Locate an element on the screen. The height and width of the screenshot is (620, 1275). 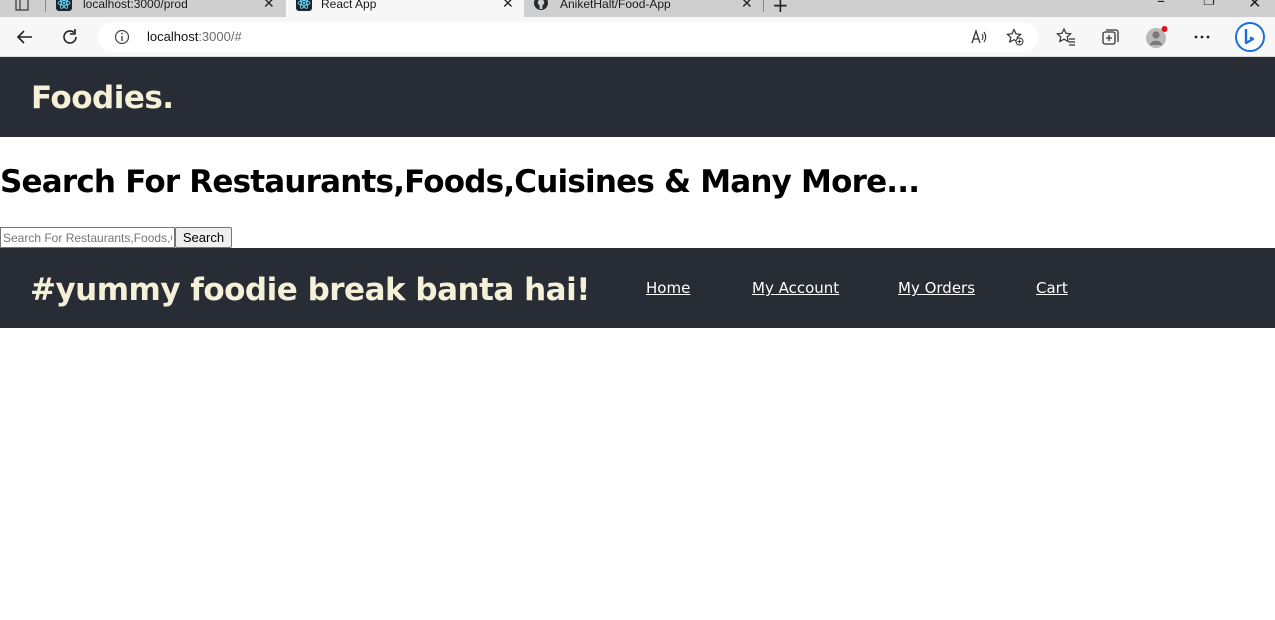
tab-github-food-app: AniketHalt/Food-App ✕ is located at coordinates (644, 8).